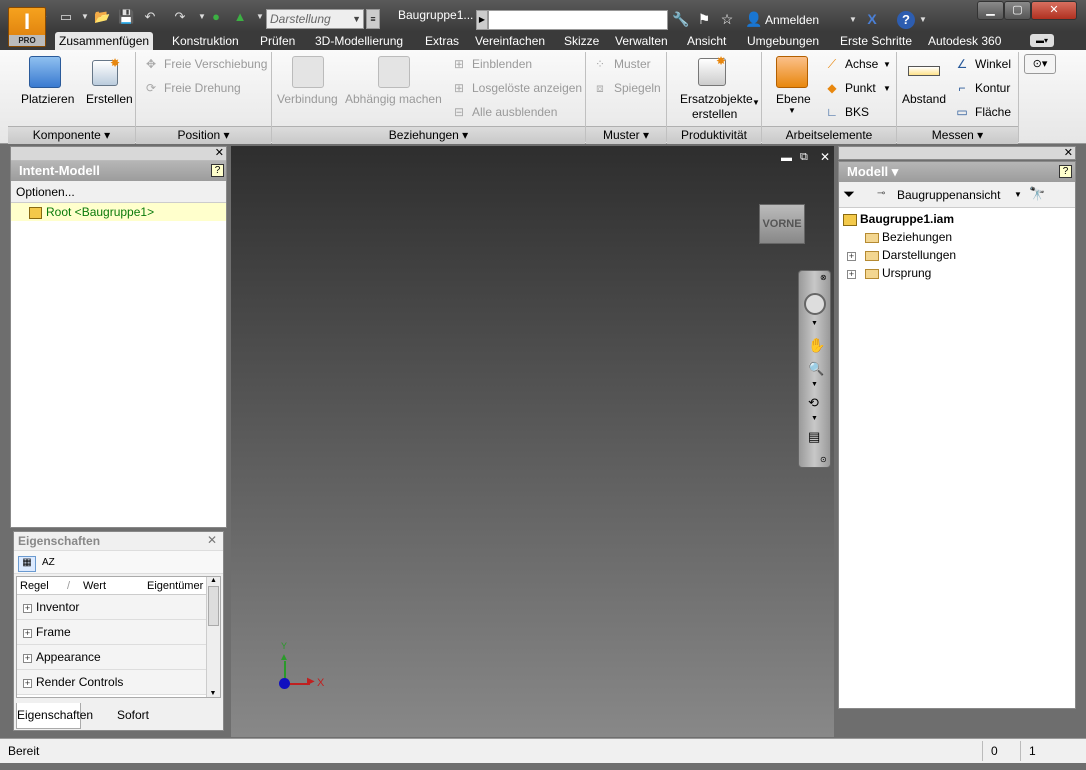  Describe the element at coordinates (957, 135) in the screenshot. I see `panel-messen: Messen ▾` at that location.